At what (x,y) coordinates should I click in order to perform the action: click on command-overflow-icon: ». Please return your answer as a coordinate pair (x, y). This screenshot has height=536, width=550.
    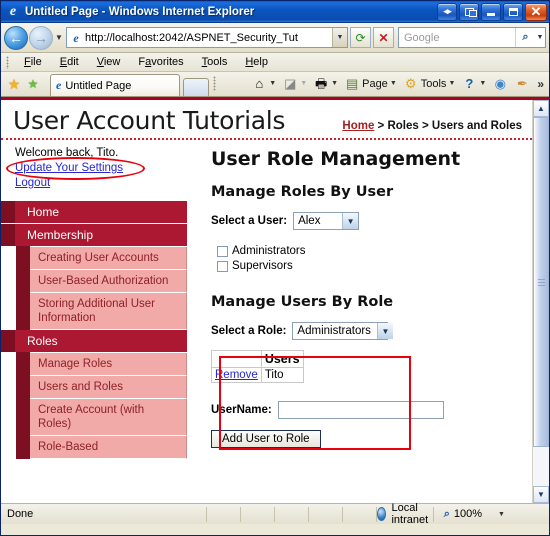
    Looking at the image, I should click on (539, 84).